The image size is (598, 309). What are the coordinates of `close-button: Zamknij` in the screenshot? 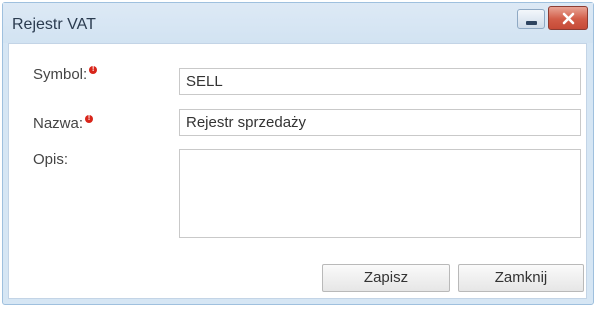 It's located at (521, 278).